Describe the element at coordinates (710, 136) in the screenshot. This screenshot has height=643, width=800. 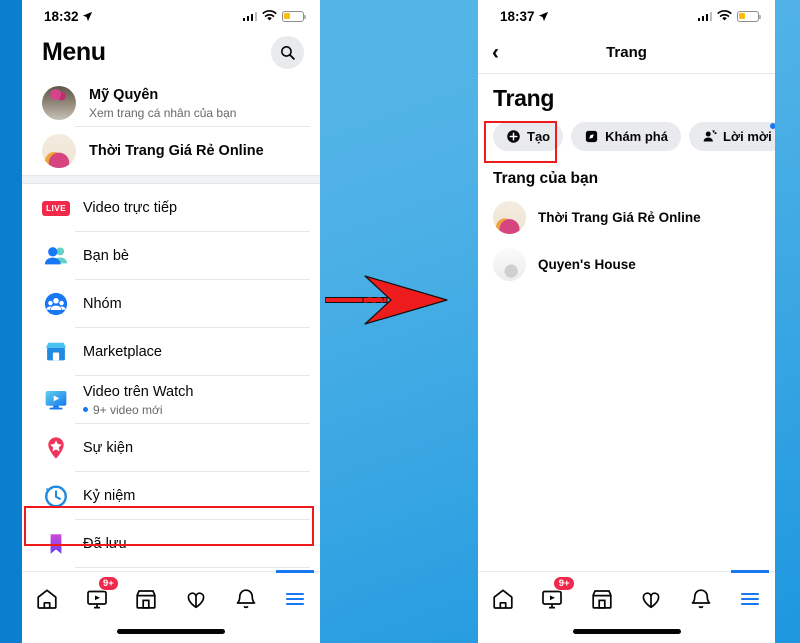
I see `person-invite-icon` at that location.